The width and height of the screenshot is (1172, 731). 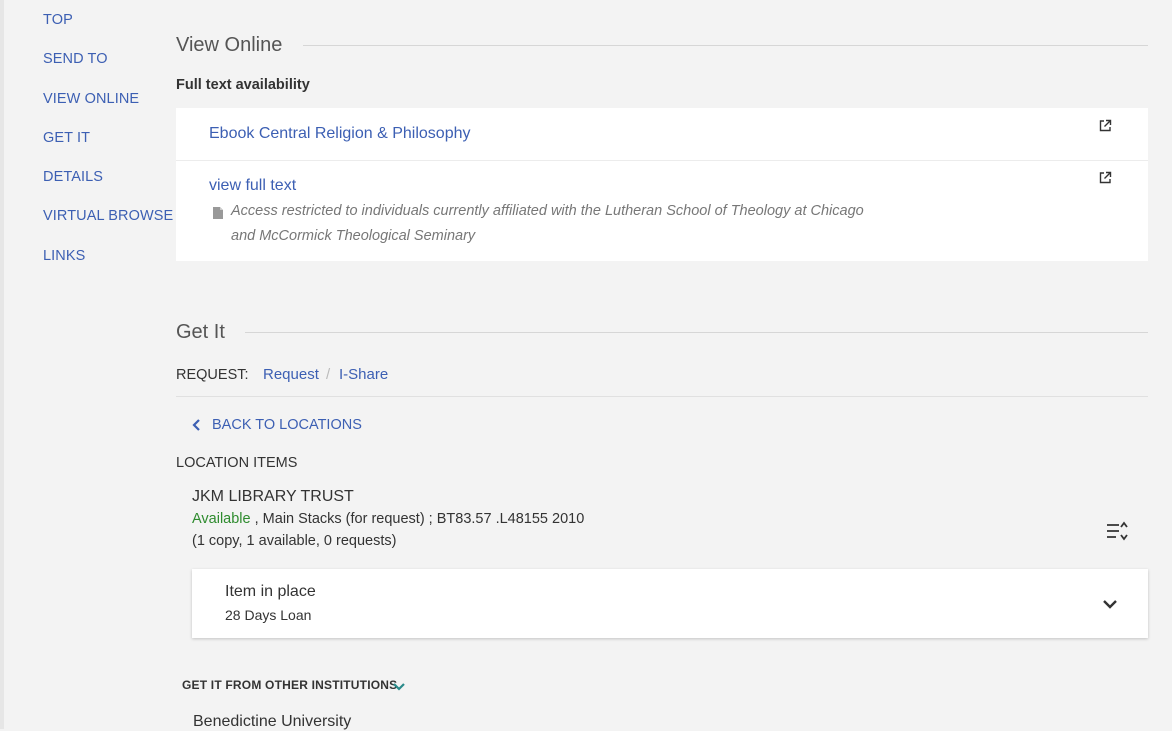 I want to click on nav-item-get-it: GET IT, so click(x=66, y=138).